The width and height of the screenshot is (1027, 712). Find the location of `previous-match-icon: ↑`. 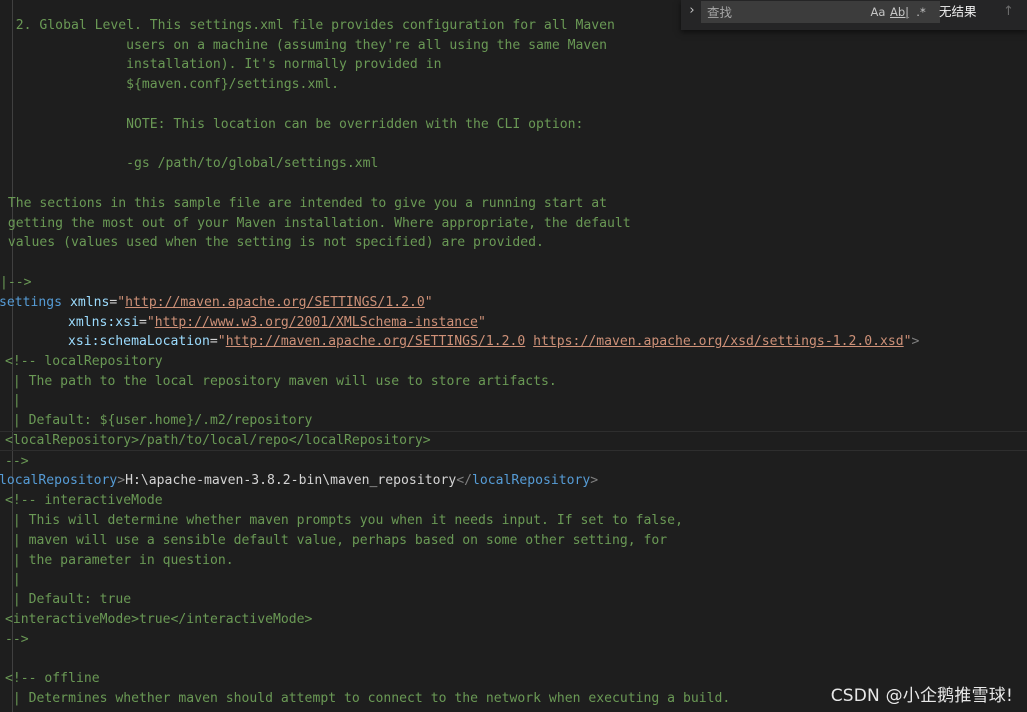

previous-match-icon: ↑ is located at coordinates (1008, 12).